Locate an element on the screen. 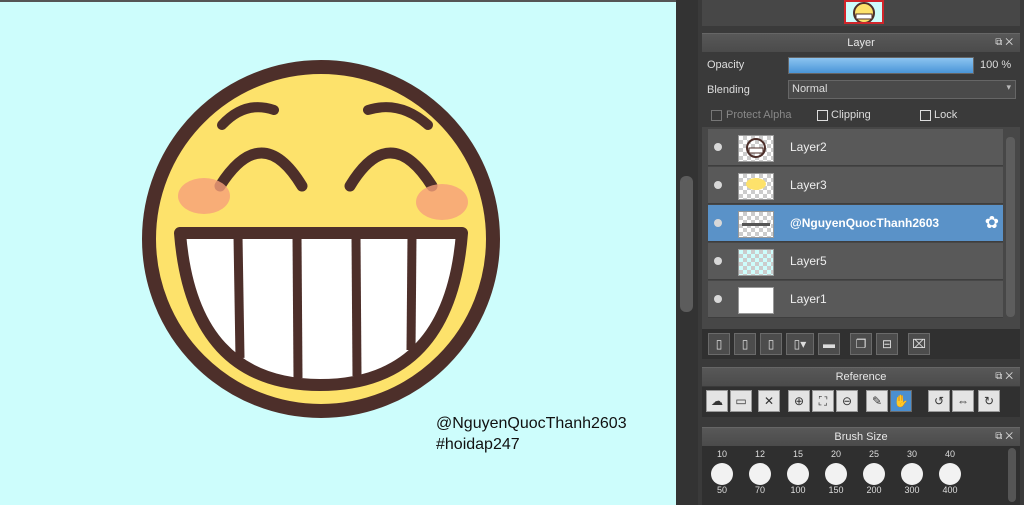 This screenshot has height=505, width=1024. canvas-scrollbar-thumb is located at coordinates (686, 244).